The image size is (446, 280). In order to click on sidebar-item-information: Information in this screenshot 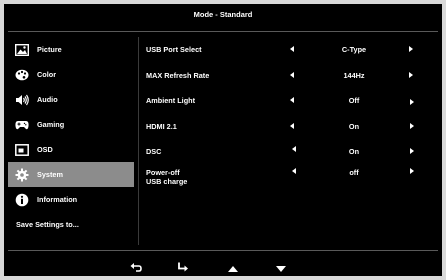, I will do `click(71, 199)`.